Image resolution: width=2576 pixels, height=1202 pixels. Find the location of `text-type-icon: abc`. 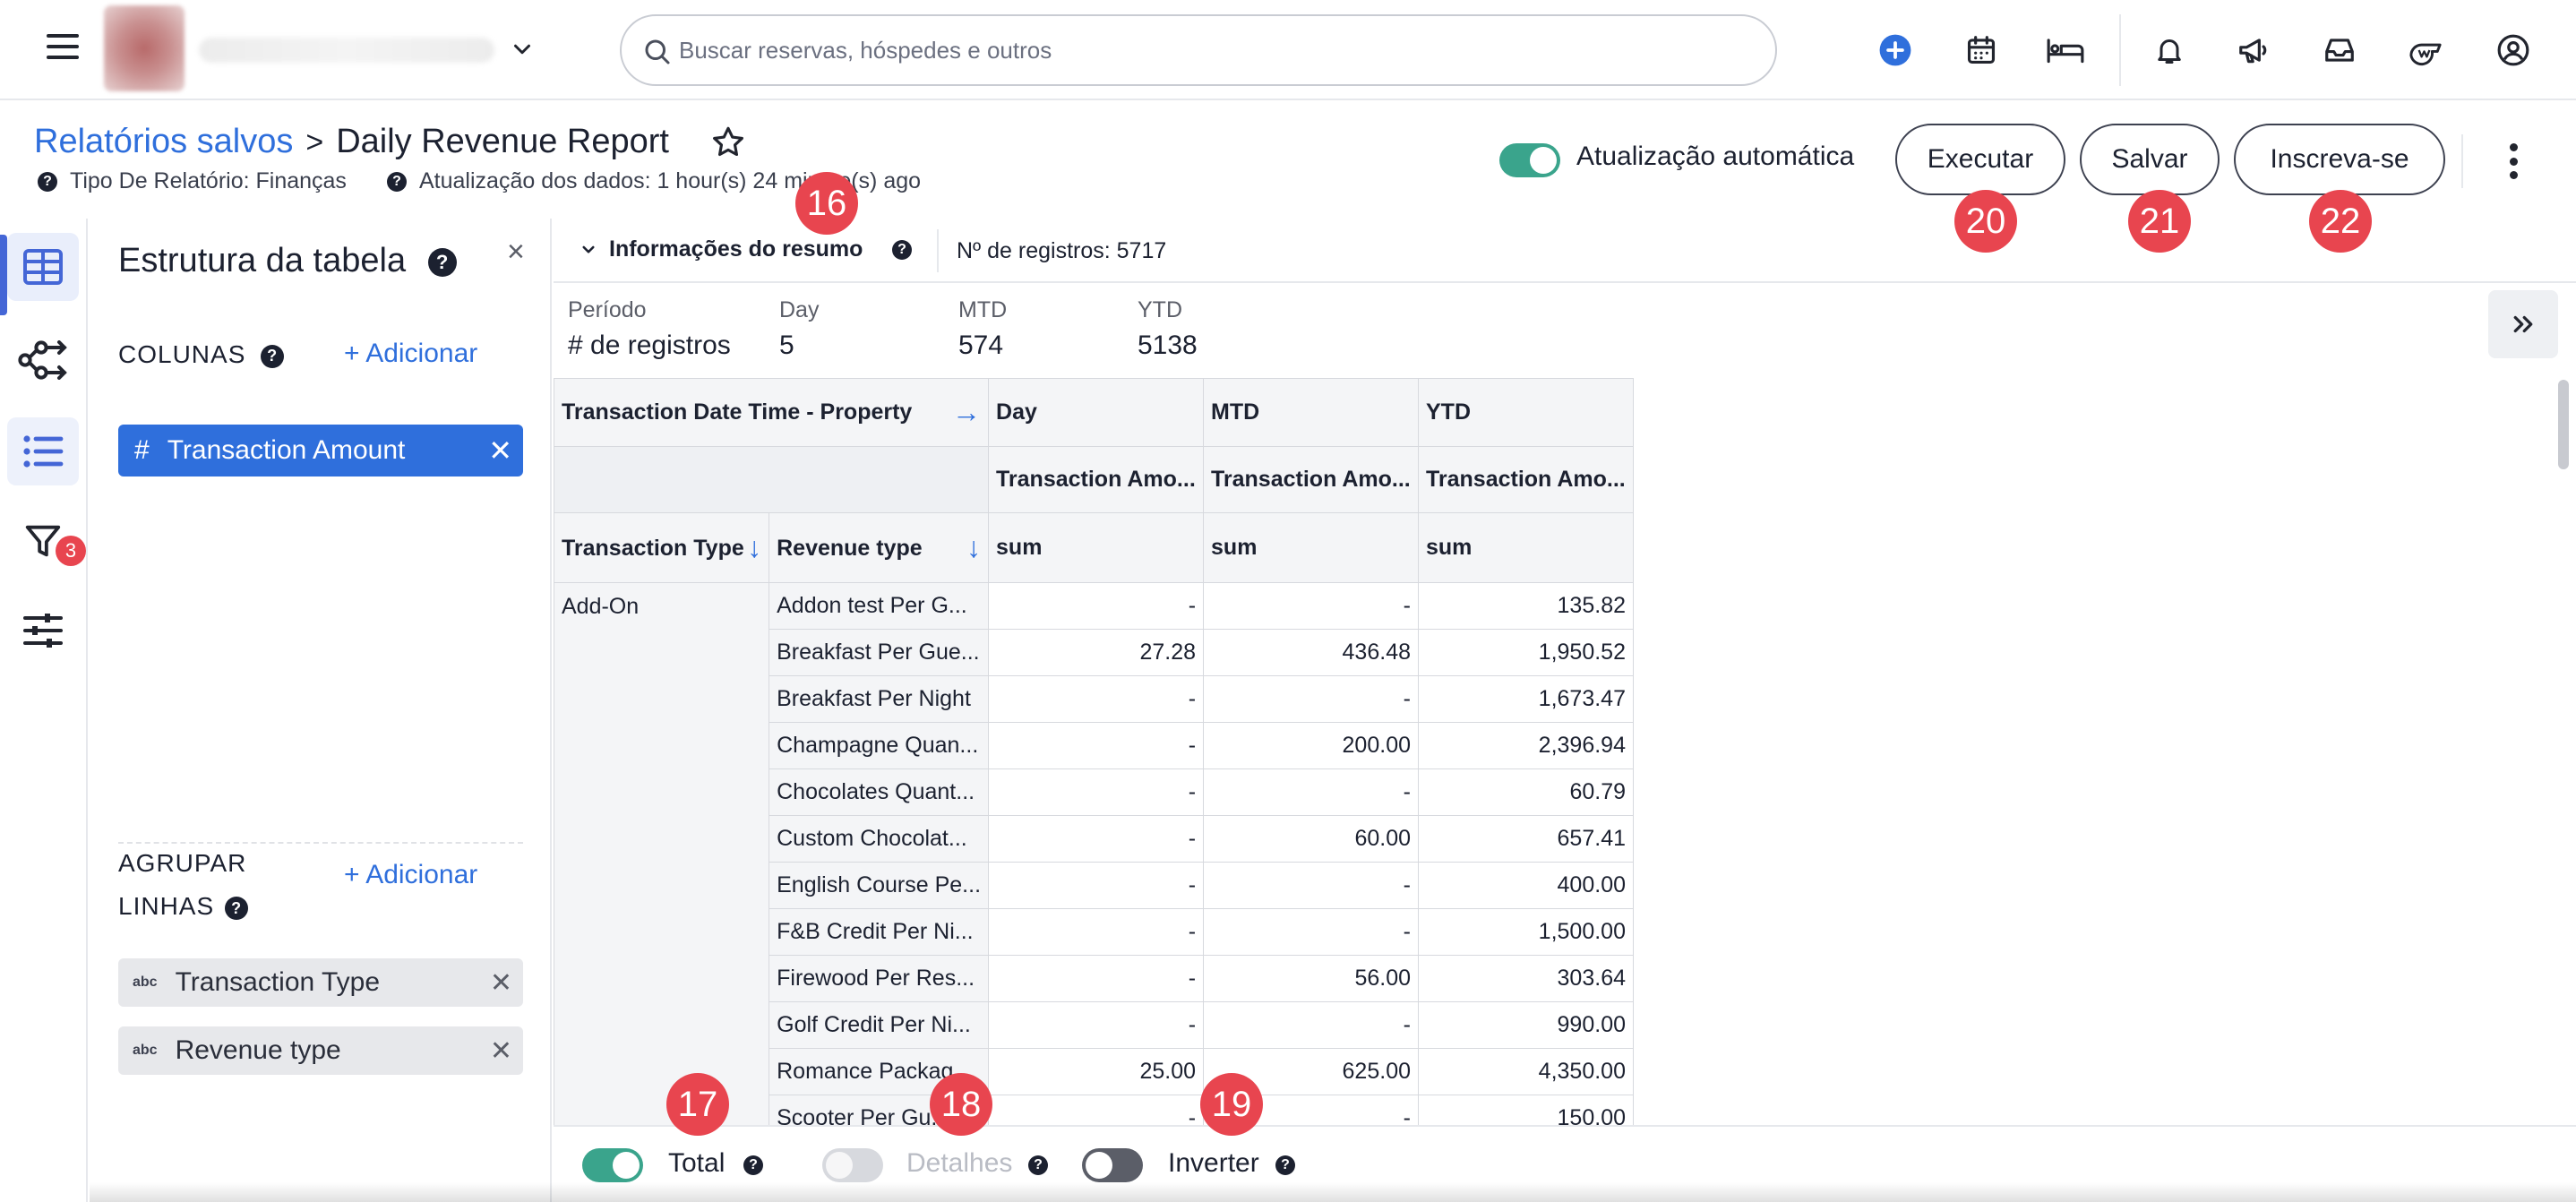

text-type-icon: abc is located at coordinates (145, 1050).